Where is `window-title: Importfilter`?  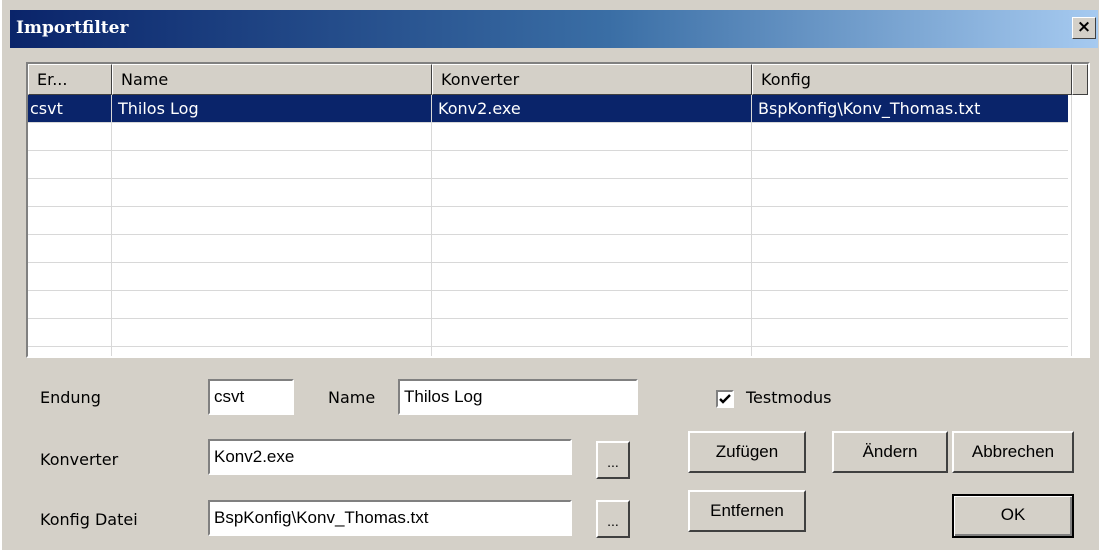
window-title: Importfilter is located at coordinates (72, 28).